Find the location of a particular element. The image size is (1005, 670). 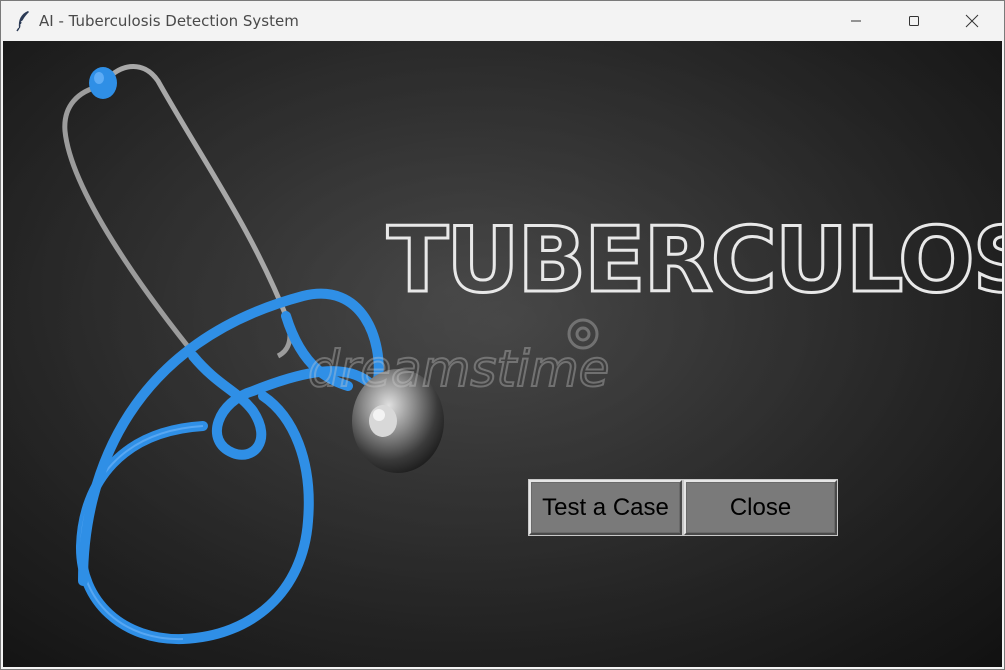

maximize-button is located at coordinates (914, 21).